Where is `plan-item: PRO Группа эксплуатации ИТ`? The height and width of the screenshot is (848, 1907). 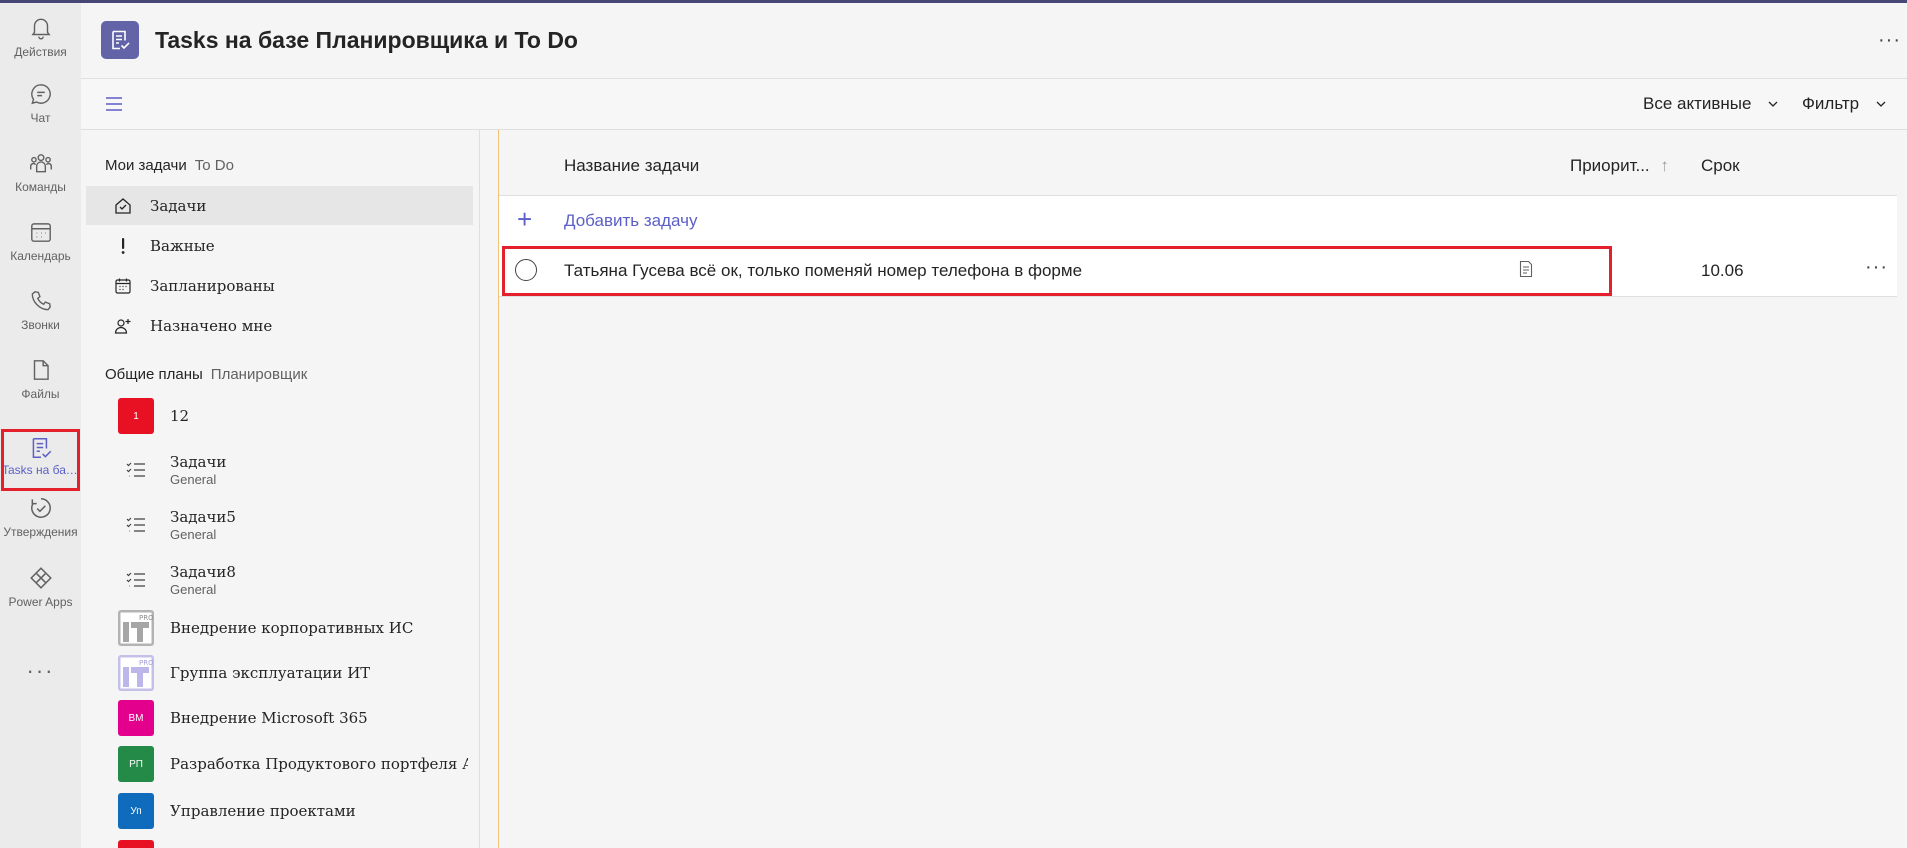
plan-item: PRO Группа эксплуатации ИТ is located at coordinates (293, 673).